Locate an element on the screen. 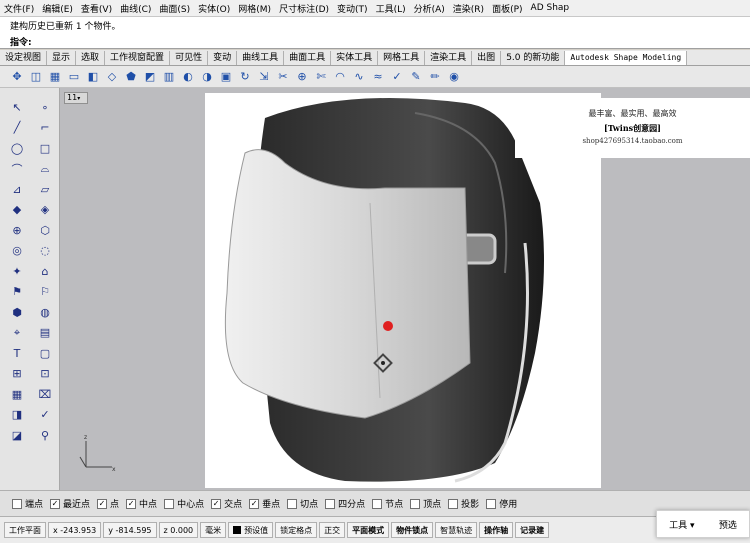 The width and height of the screenshot is (750, 543). check-icon: ✓ is located at coordinates (397, 77).